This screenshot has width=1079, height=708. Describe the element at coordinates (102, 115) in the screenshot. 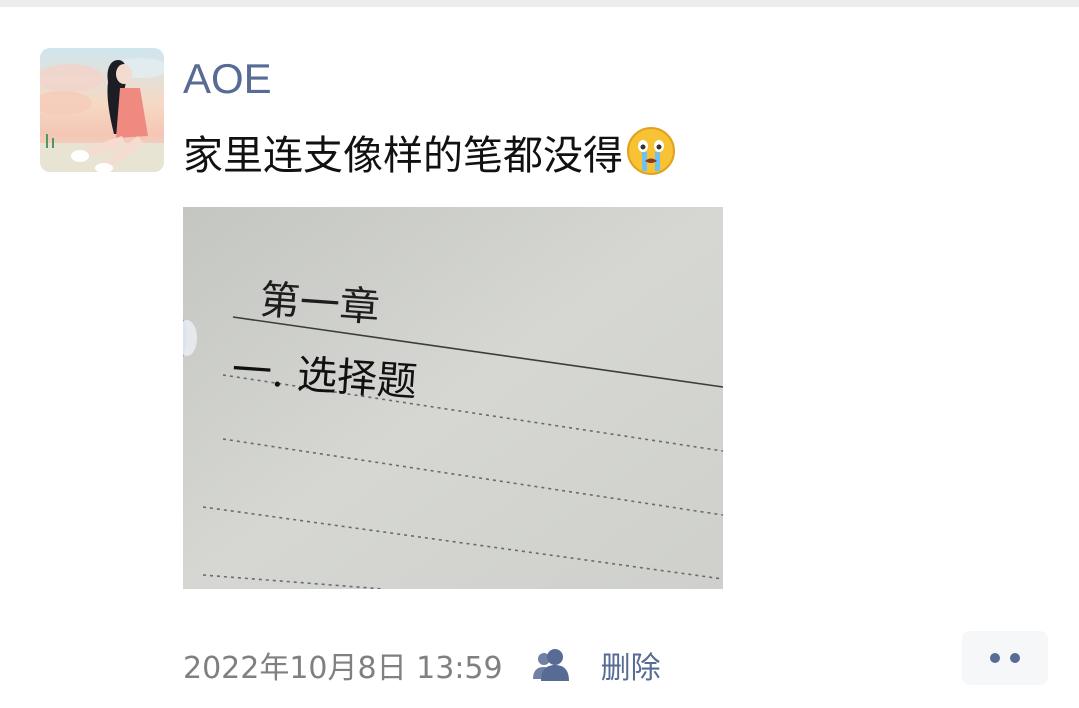

I see `avatar-illustration` at that location.